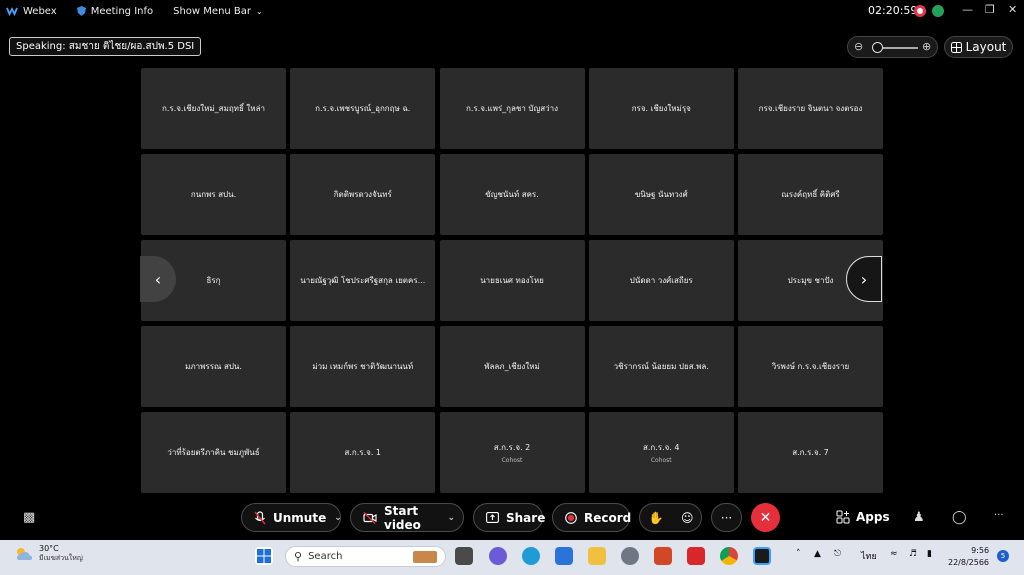 Image resolution: width=1024 pixels, height=575 pixels. I want to click on participant-name: มภาพรรณ สปน., so click(213, 366).